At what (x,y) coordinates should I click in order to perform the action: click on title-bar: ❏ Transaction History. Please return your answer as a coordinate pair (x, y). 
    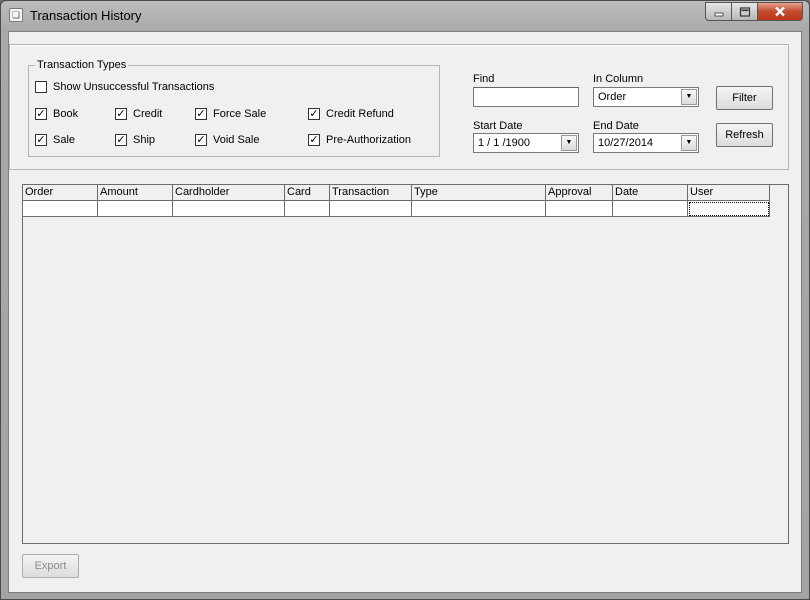
    Looking at the image, I should click on (405, 16).